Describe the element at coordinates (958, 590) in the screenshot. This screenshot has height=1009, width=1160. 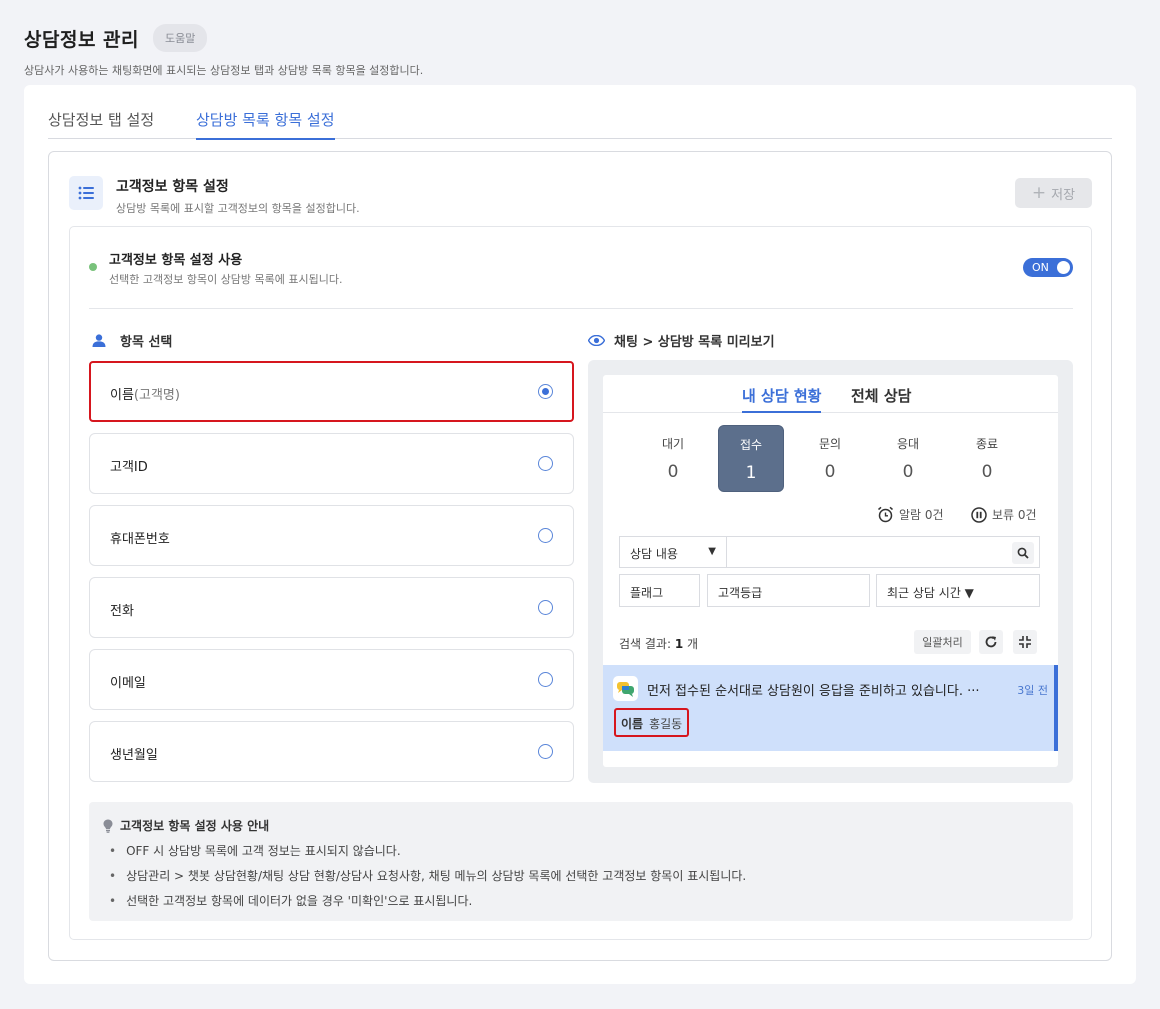
I see `recent-time-sort: 최근 상담 시간 ▼` at that location.